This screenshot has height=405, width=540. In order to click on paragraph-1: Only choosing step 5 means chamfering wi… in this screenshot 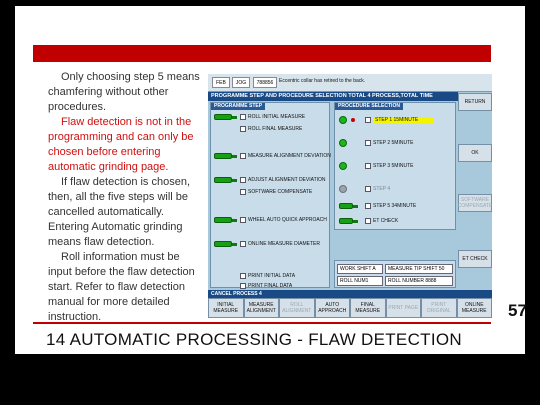, I will do `click(124, 92)`.